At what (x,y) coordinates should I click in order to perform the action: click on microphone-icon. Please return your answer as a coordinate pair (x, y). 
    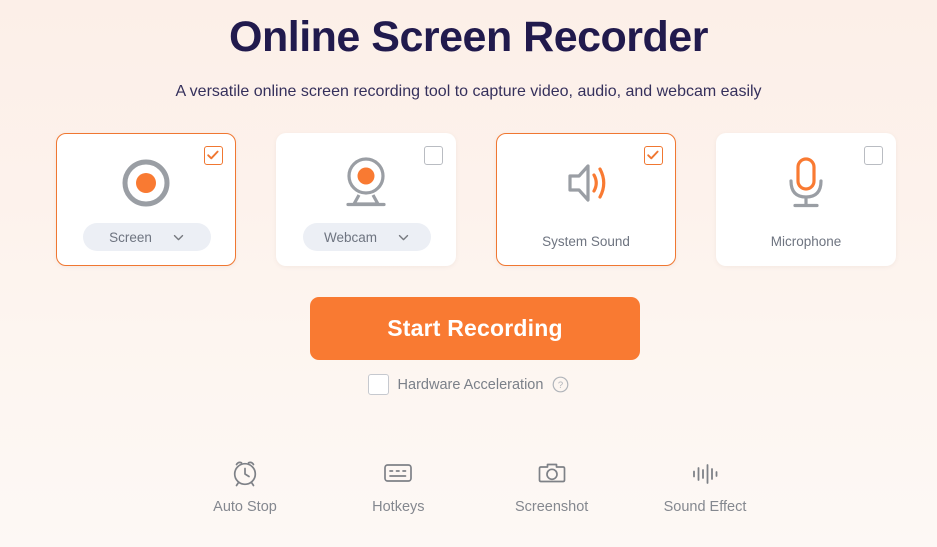
    Looking at the image, I should click on (806, 183).